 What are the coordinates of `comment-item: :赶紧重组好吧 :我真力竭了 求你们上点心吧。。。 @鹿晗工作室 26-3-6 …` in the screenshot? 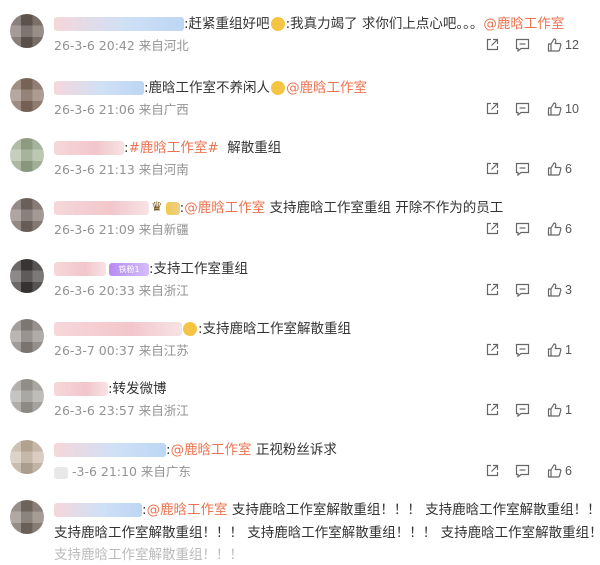 It's located at (300, 36).